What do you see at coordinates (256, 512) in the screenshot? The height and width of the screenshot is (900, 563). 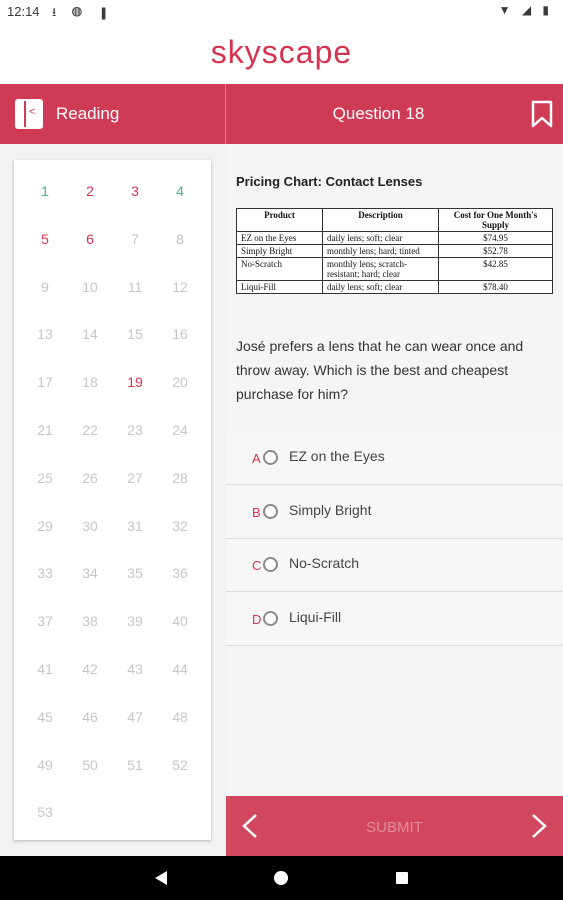 I see `choice-letter: B` at bounding box center [256, 512].